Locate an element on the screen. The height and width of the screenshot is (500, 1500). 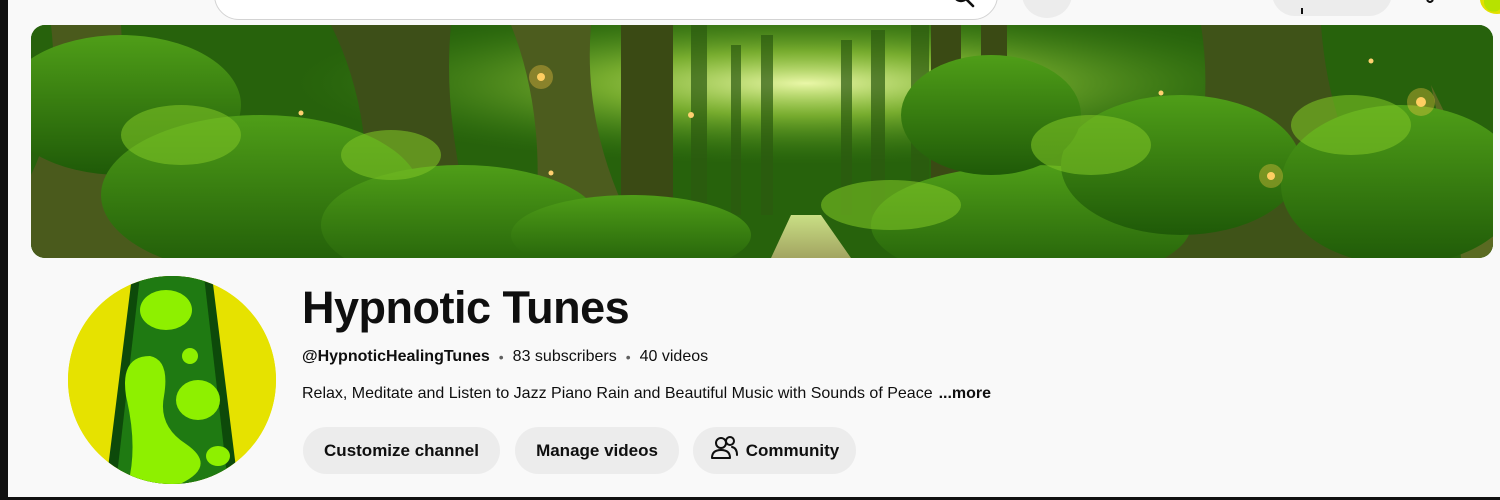
manage-videos-button: Manage videos is located at coordinates (597, 450).